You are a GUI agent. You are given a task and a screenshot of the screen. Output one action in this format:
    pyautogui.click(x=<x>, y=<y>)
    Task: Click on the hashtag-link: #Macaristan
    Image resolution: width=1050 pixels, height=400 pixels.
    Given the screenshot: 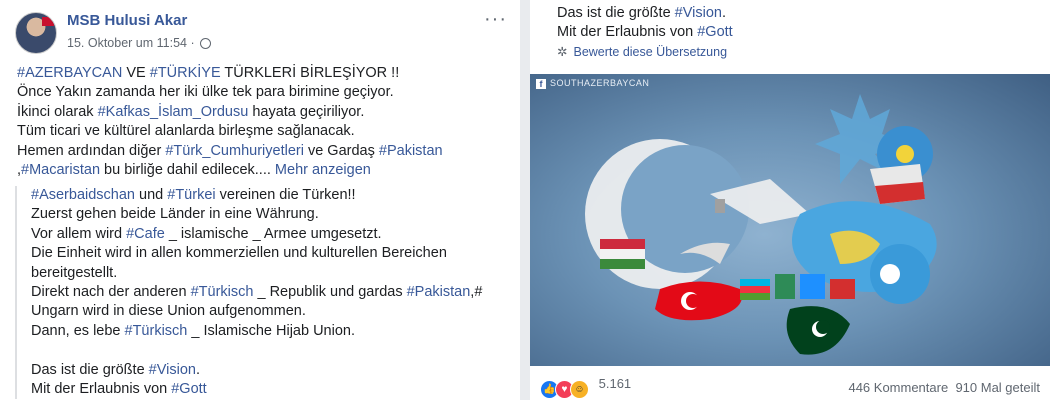 What is the action you would take?
    pyautogui.click(x=60, y=170)
    